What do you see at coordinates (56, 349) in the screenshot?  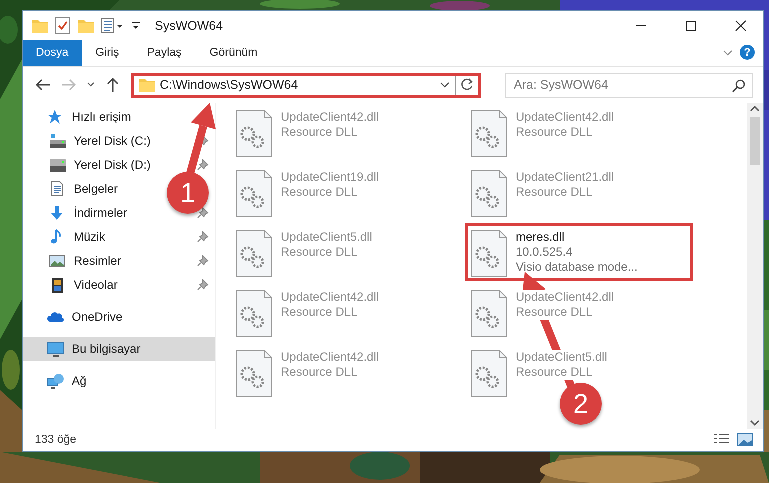 I see `monitor-icon` at bounding box center [56, 349].